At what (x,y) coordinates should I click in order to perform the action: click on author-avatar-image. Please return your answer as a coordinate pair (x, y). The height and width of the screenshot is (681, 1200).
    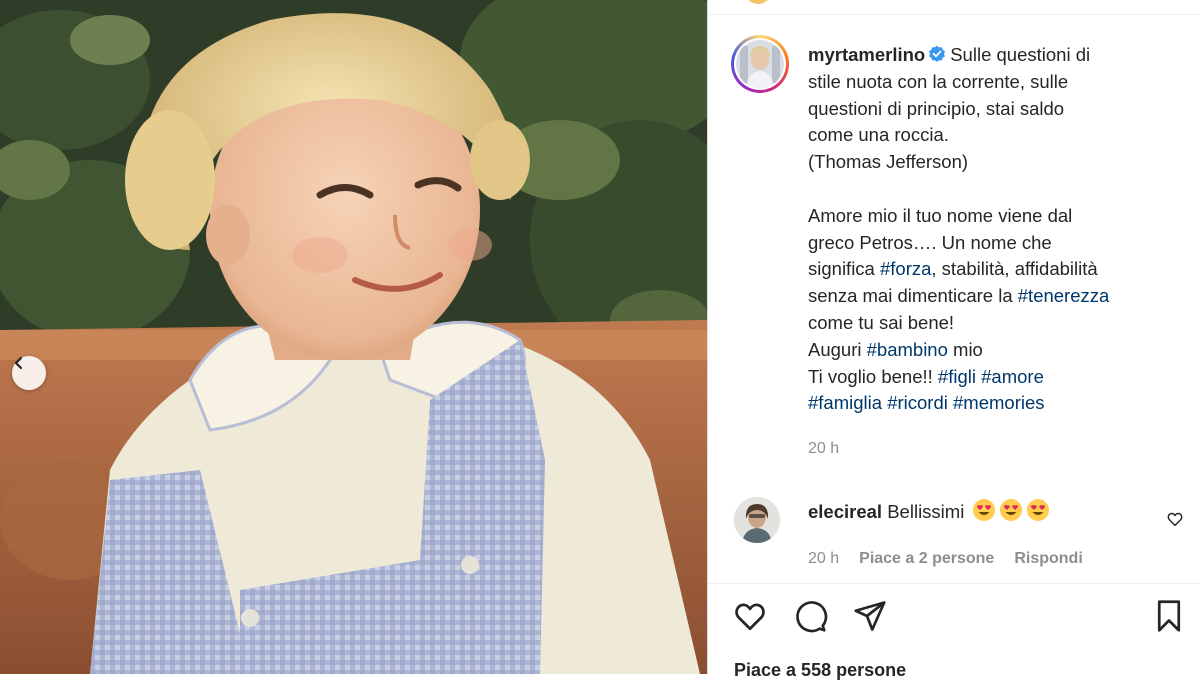
    Looking at the image, I should click on (760, 64).